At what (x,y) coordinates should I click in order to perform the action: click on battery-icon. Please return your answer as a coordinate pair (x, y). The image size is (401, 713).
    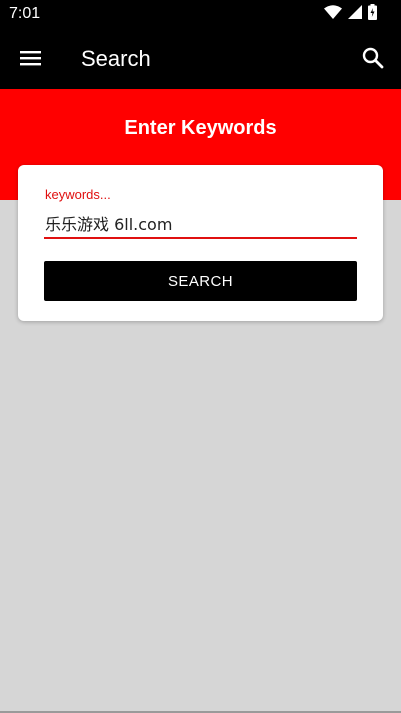
    Looking at the image, I should click on (372, 14).